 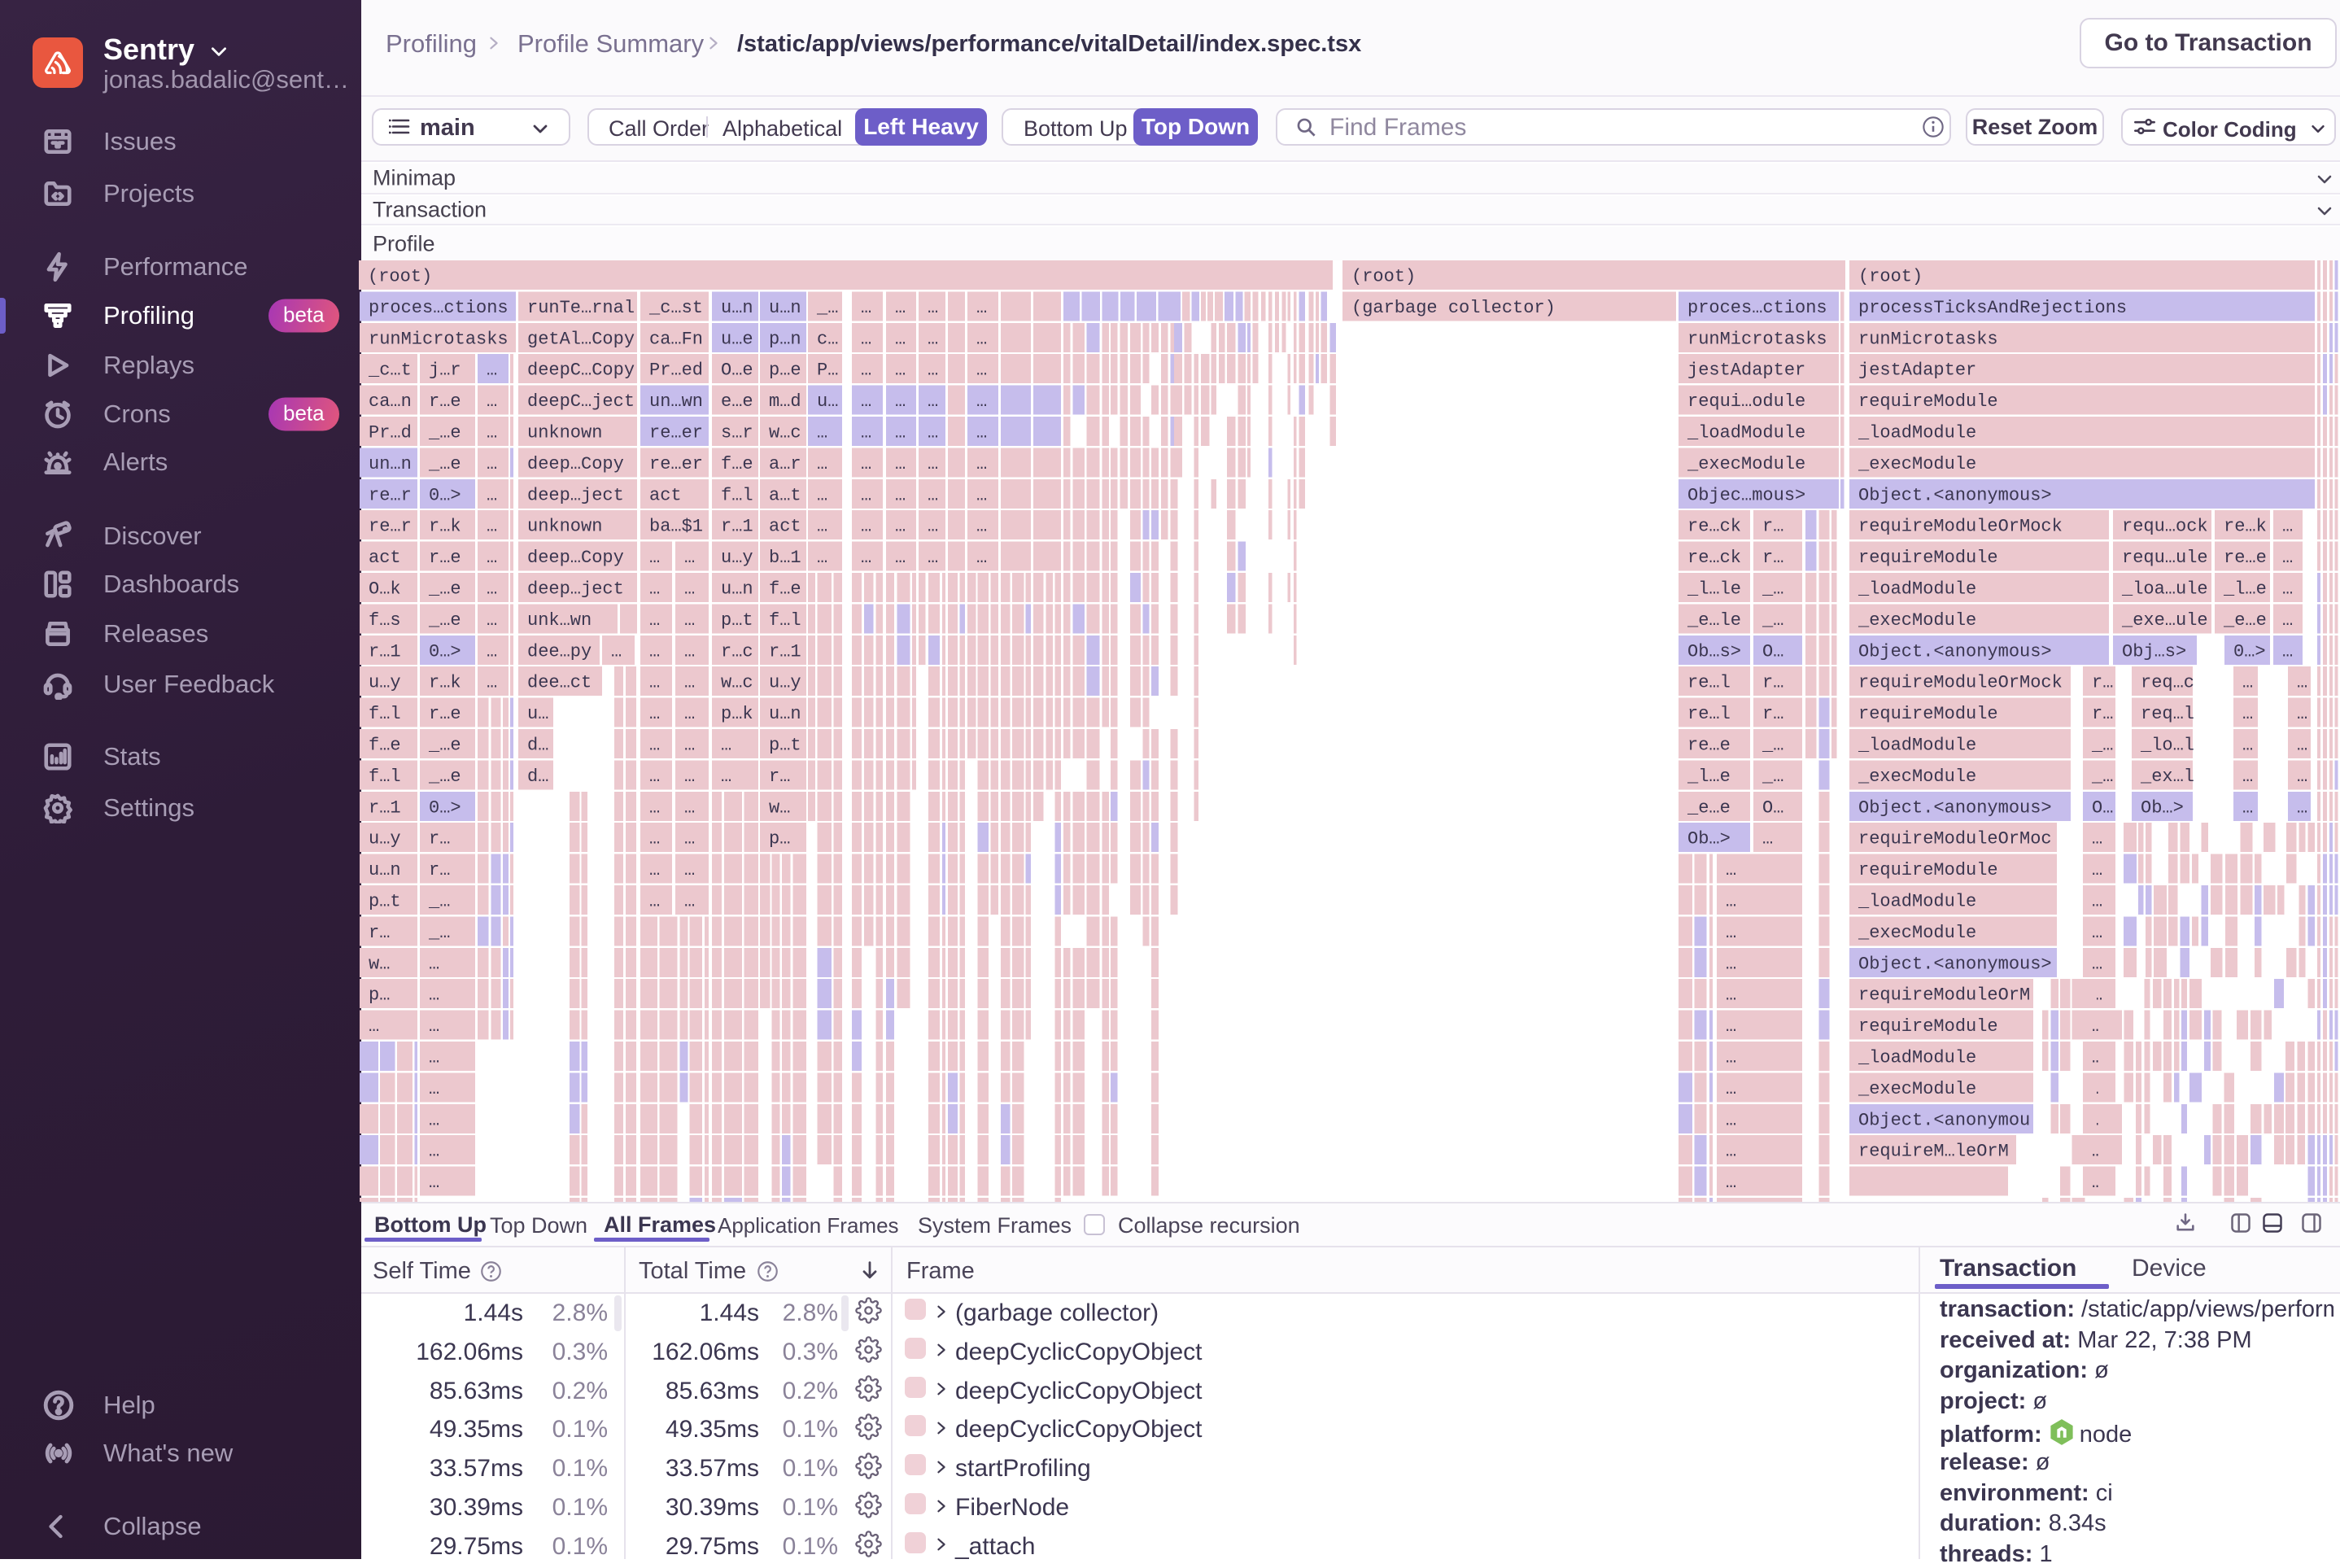 What do you see at coordinates (2245, 558) in the screenshot?
I see `svg-text: re…e` at bounding box center [2245, 558].